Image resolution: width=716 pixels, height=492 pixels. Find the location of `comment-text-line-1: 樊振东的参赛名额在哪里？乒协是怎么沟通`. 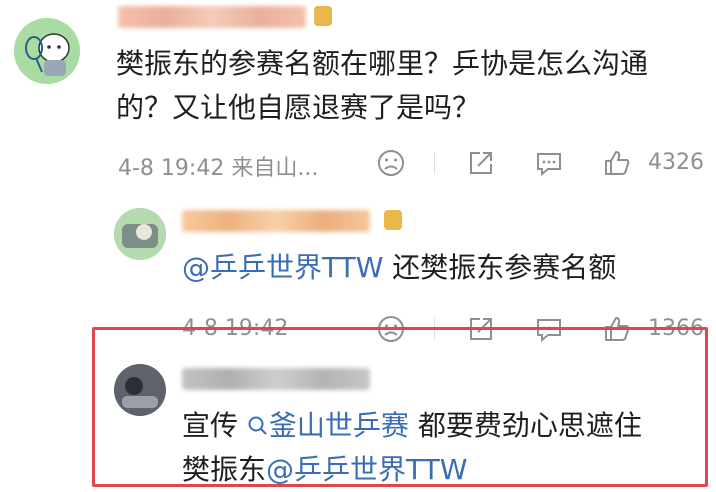

comment-text-line-1: 樊振东的参赛名额在哪里？乒协是怎么沟通 is located at coordinates (382, 63).